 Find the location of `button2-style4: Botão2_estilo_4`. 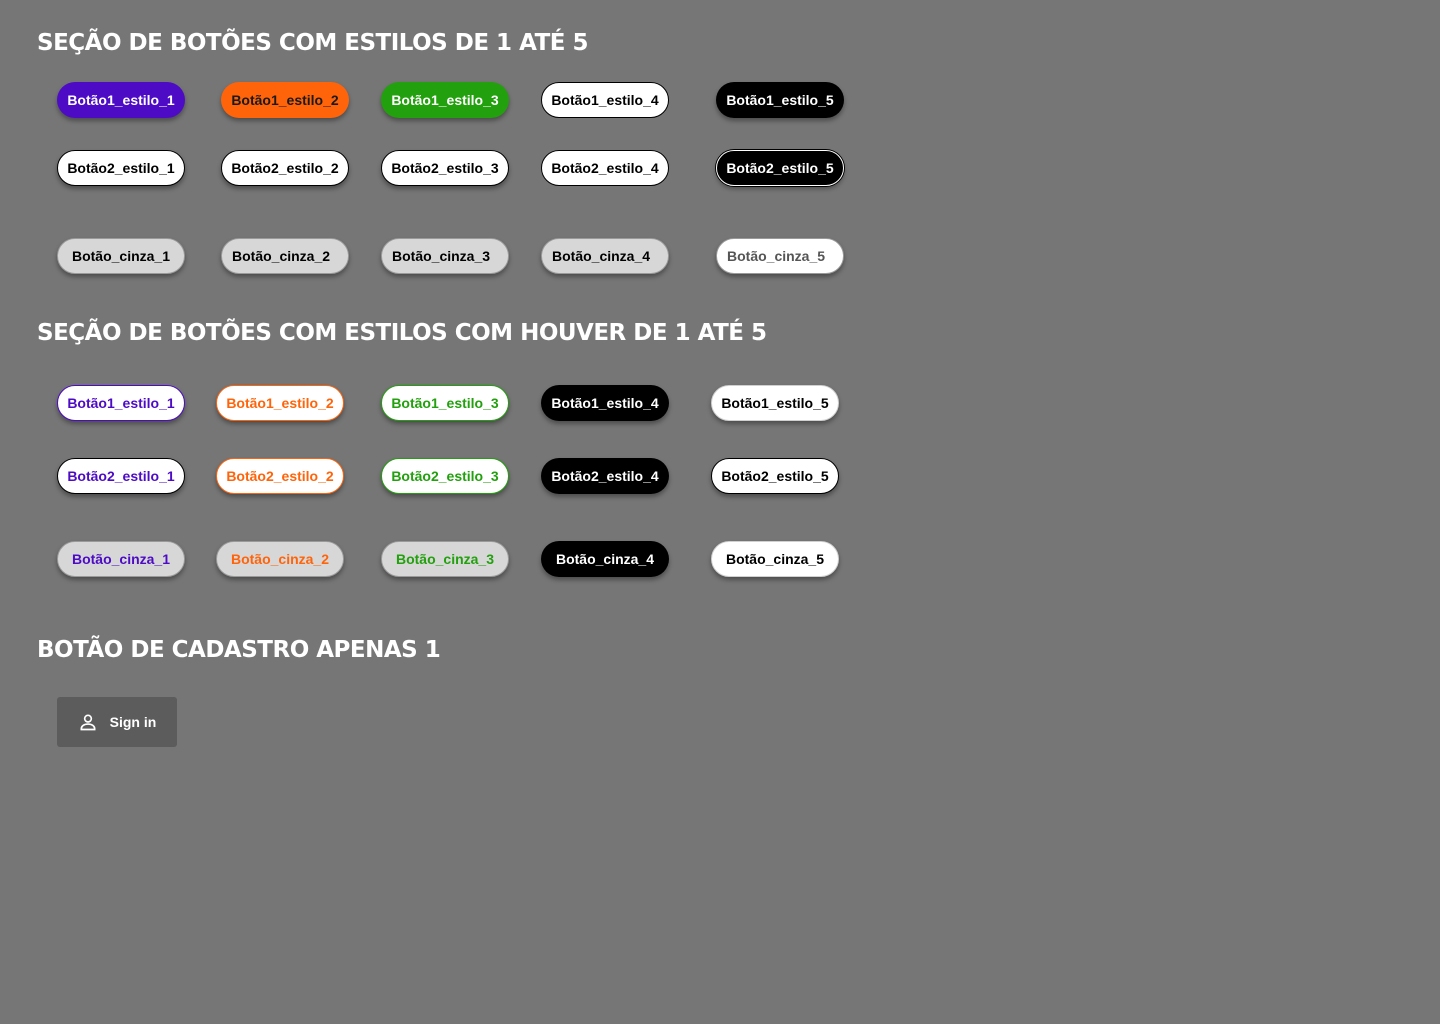

button2-style4: Botão2_estilo_4 is located at coordinates (605, 168).